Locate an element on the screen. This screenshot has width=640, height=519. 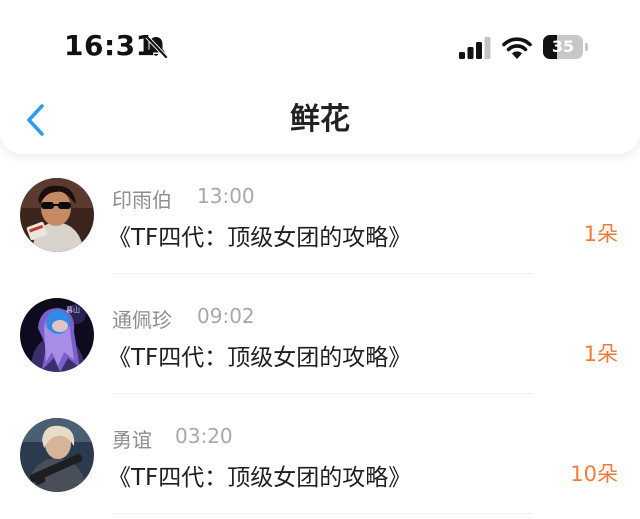
wifi-icon is located at coordinates (517, 48).